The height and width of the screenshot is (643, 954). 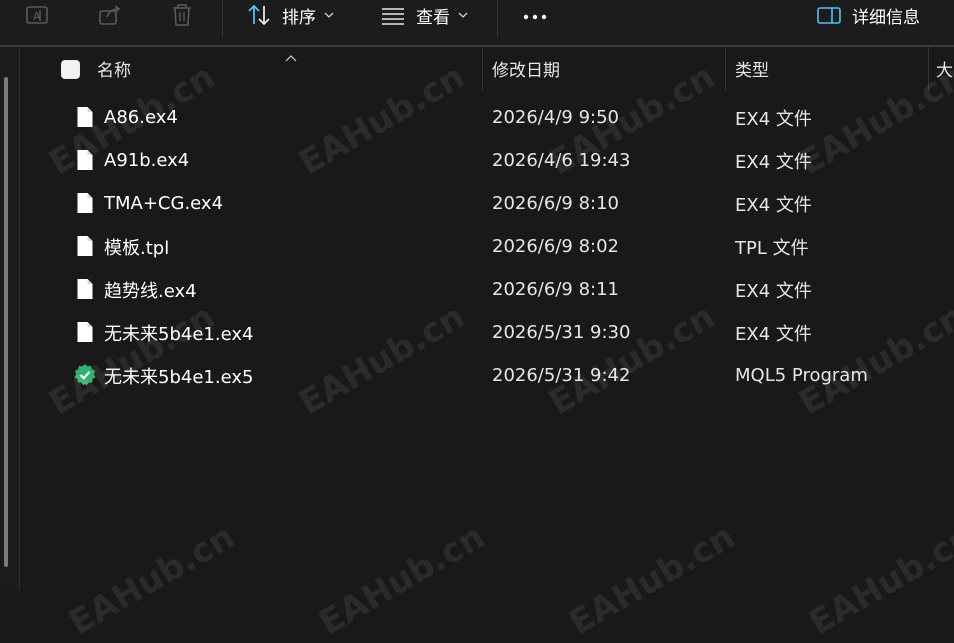 I want to click on share-button, so click(x=110, y=15).